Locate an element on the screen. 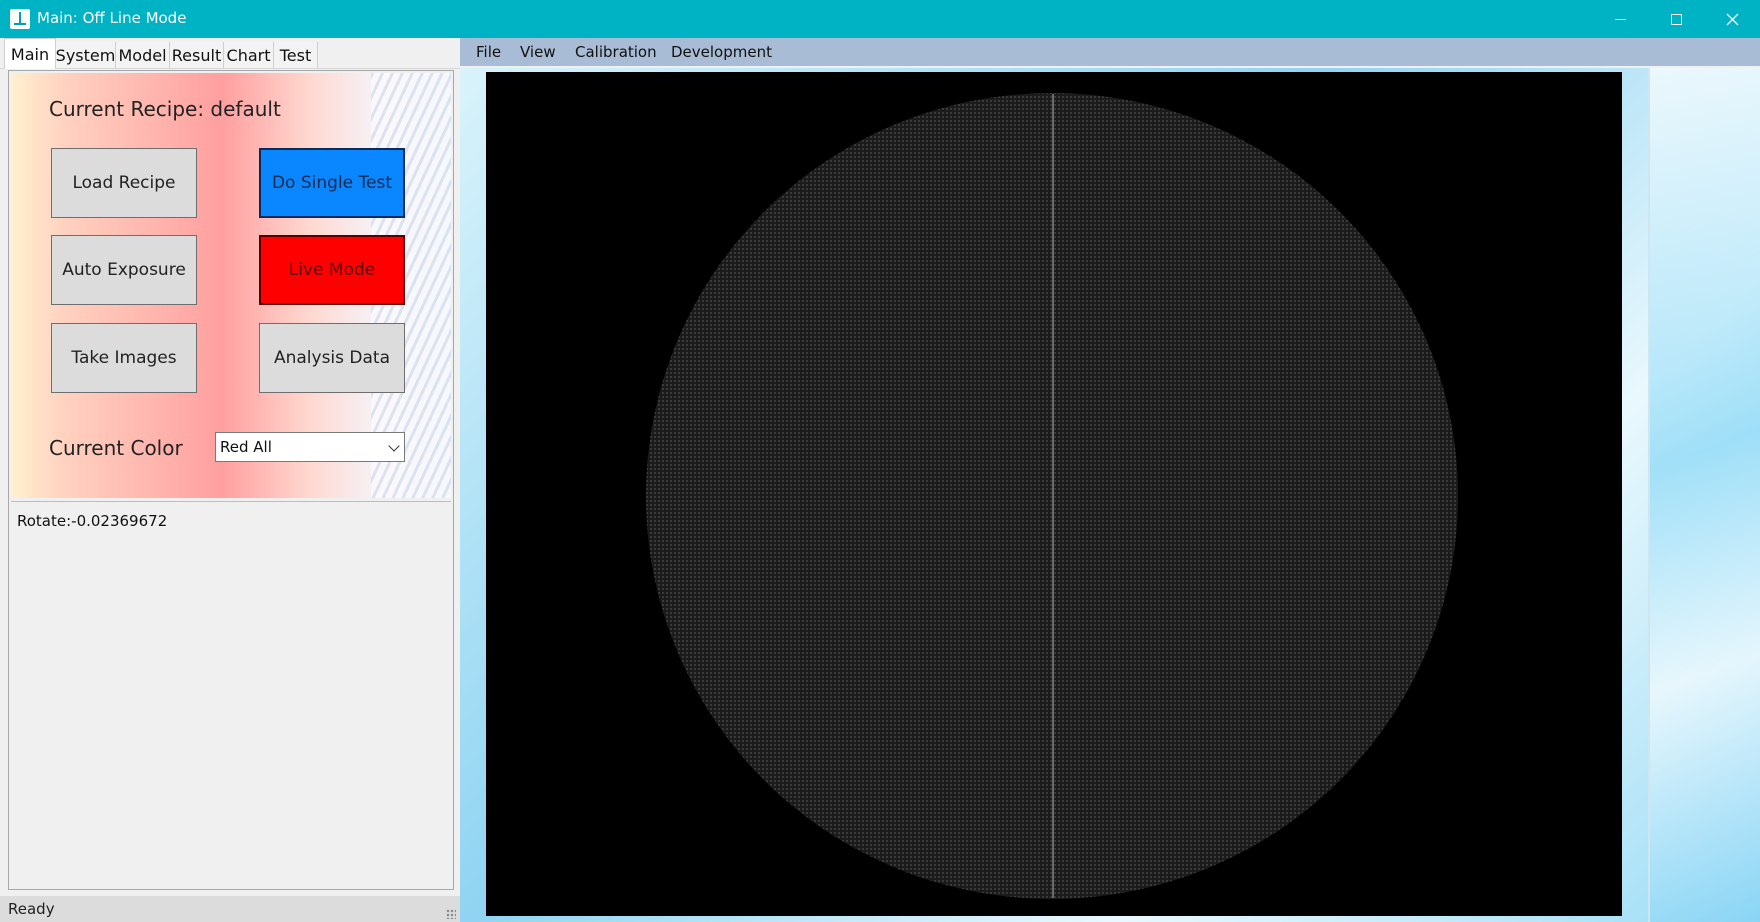 The height and width of the screenshot is (922, 1760). minimize-icon is located at coordinates (1620, 19).